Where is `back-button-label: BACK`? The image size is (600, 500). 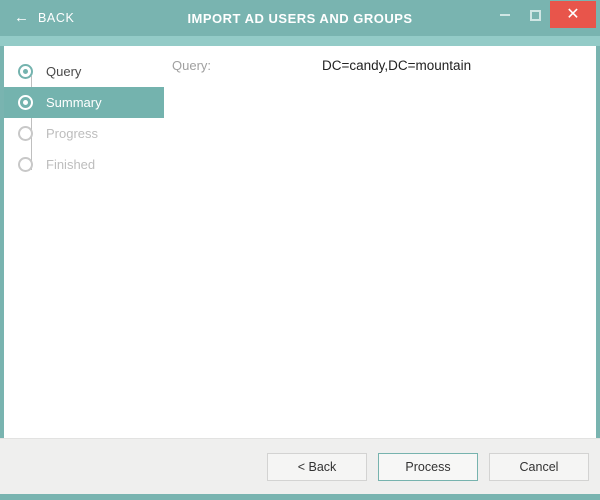
back-button-label: BACK is located at coordinates (56, 18).